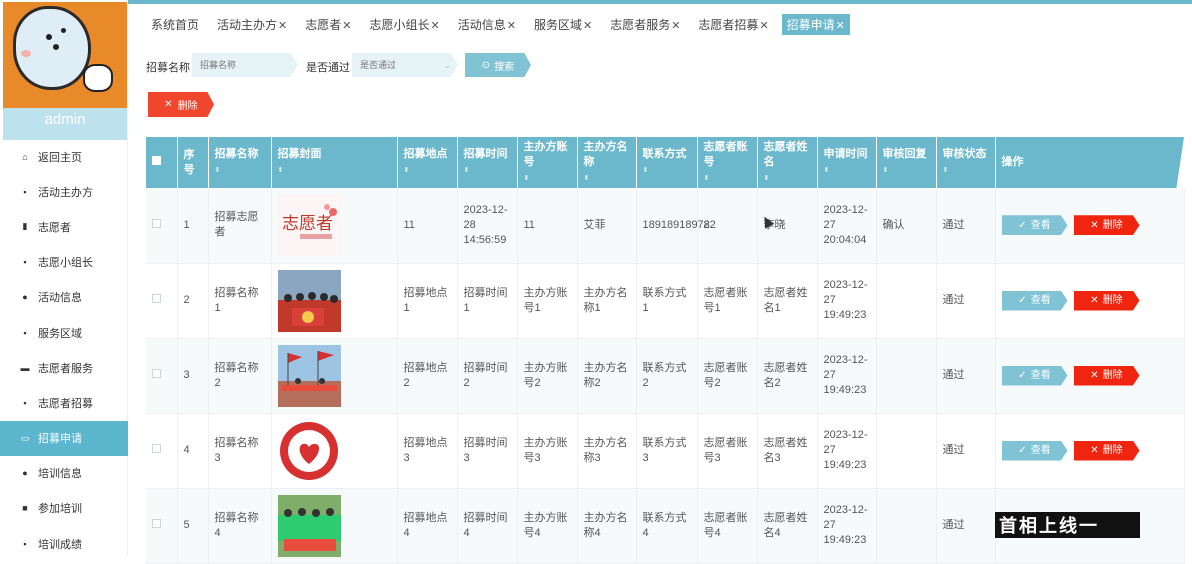 Image resolution: width=1192 pixels, height=564 pixels. I want to click on pass-select, so click(405, 65).